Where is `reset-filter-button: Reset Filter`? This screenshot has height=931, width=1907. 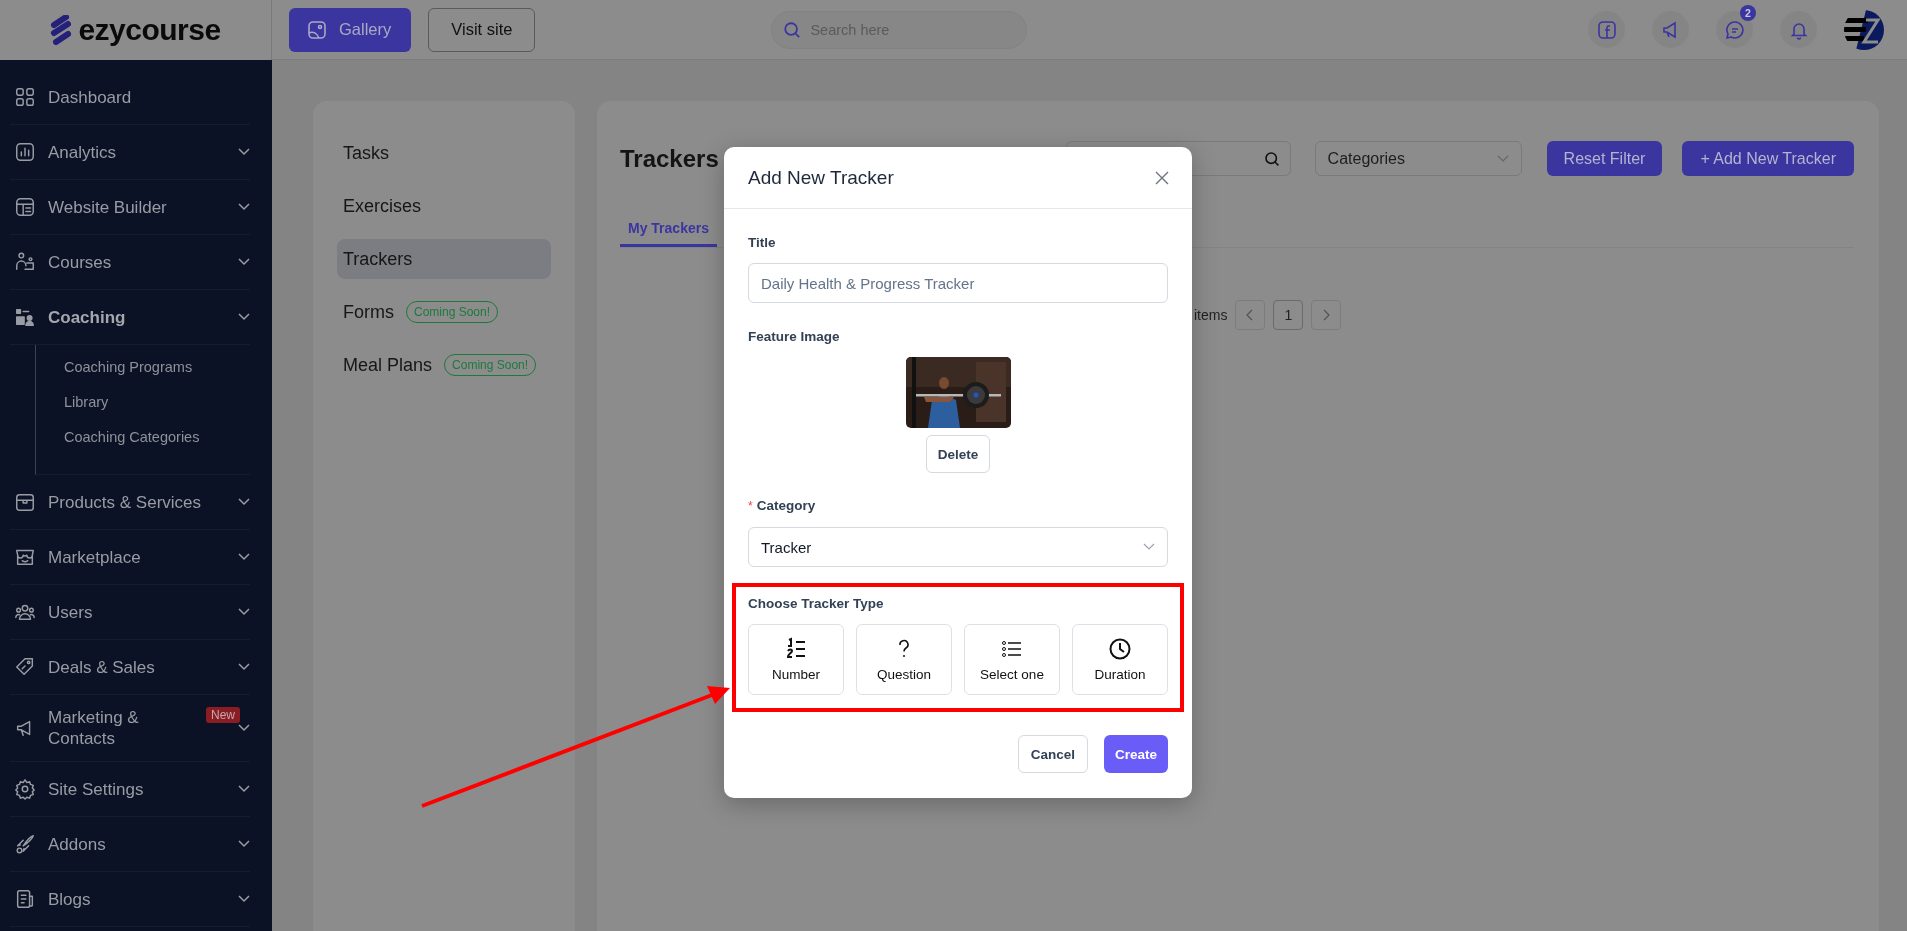 reset-filter-button: Reset Filter is located at coordinates (1604, 158).